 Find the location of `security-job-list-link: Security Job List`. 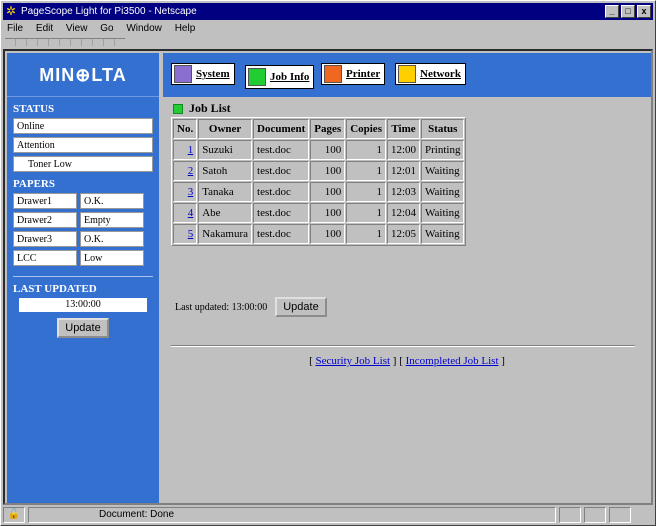

security-job-list-link: Security Job List is located at coordinates (352, 361).